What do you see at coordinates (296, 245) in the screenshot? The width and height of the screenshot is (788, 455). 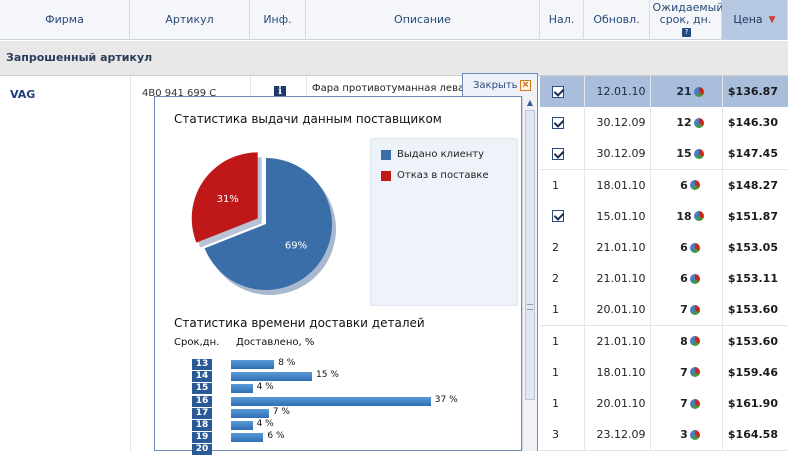 I see `pie-slice-label: 69%` at bounding box center [296, 245].